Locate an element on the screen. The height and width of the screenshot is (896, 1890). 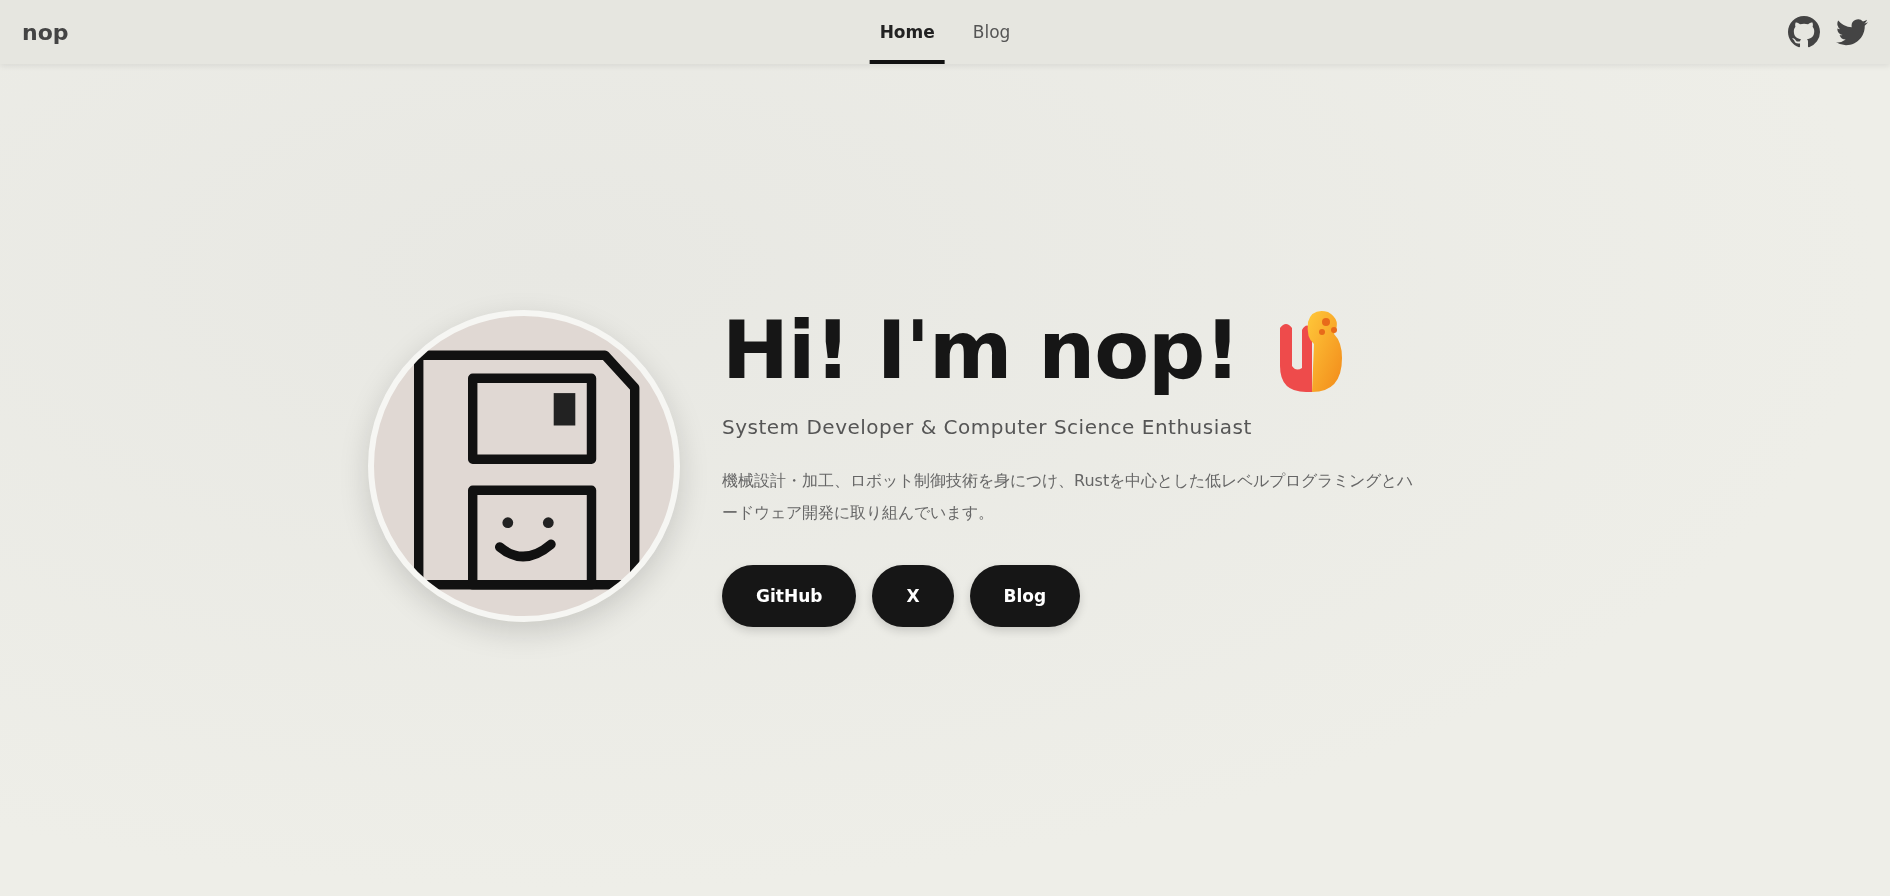
hero-heading: Hi! I'm nop! is located at coordinates (981, 350).